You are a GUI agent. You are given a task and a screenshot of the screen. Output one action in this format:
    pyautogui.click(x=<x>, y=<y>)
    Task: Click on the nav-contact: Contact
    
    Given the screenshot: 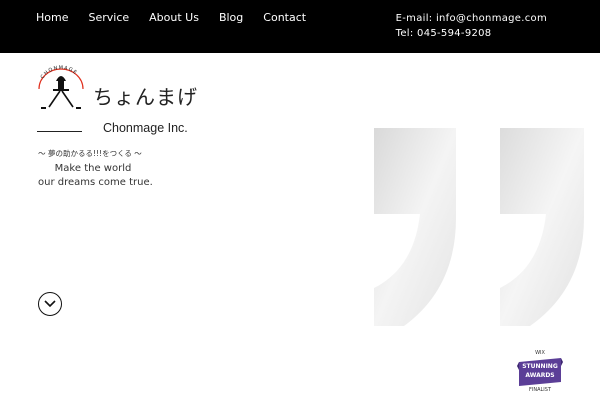 What is the action you would take?
    pyautogui.click(x=284, y=17)
    